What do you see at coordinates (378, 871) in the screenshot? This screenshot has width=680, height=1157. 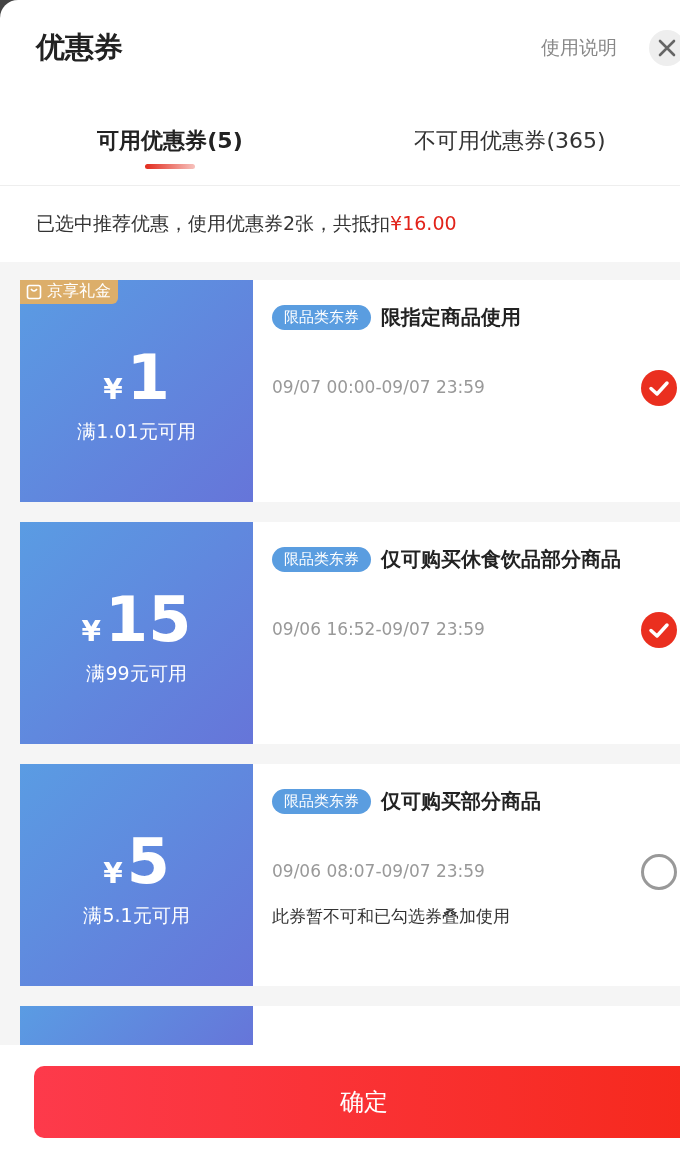 I see `validity-period: 09/06 08:07-09/07 23:59` at bounding box center [378, 871].